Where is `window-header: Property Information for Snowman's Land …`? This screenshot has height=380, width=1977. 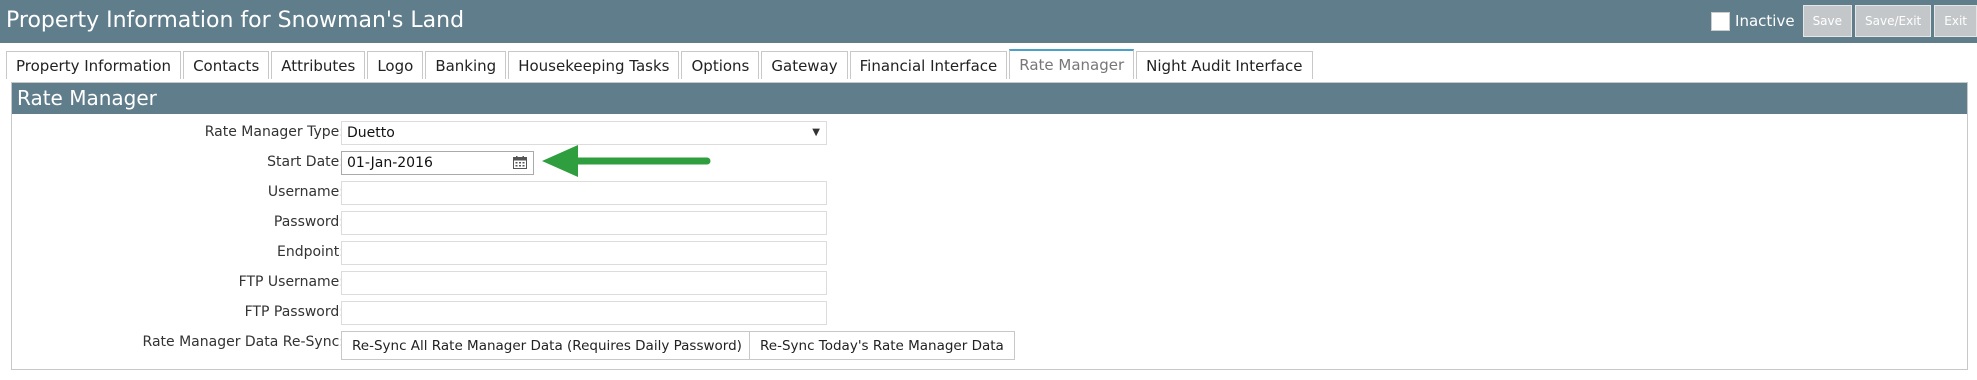 window-header: Property Information for Snowman's Land … is located at coordinates (988, 21).